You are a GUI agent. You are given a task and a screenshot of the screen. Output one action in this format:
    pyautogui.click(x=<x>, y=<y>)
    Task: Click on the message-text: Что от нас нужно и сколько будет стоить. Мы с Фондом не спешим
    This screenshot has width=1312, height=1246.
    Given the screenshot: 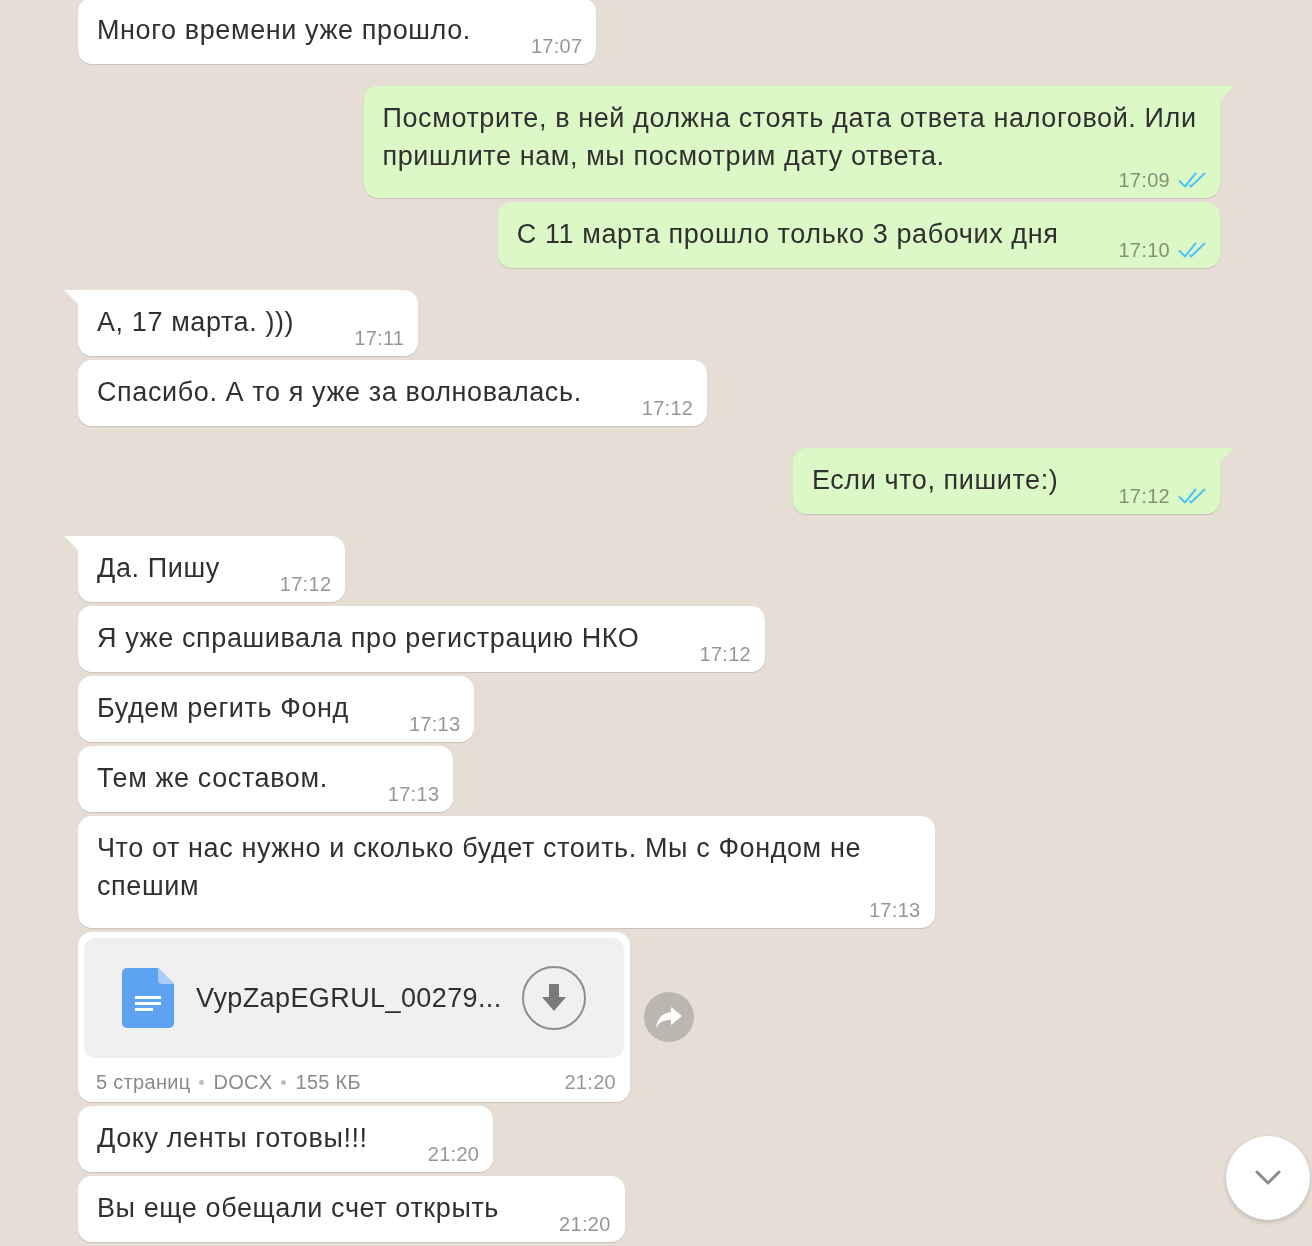 What is the action you would take?
    pyautogui.click(x=479, y=867)
    